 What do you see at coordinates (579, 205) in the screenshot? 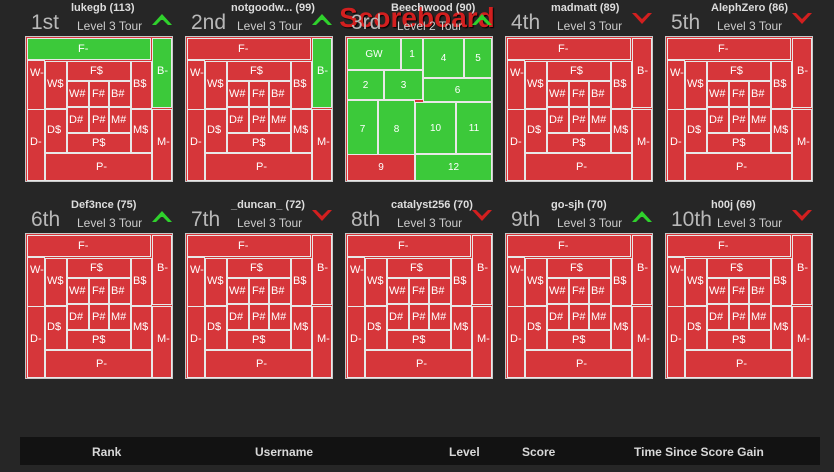
I see `username-link: go-sjh (70)` at bounding box center [579, 205].